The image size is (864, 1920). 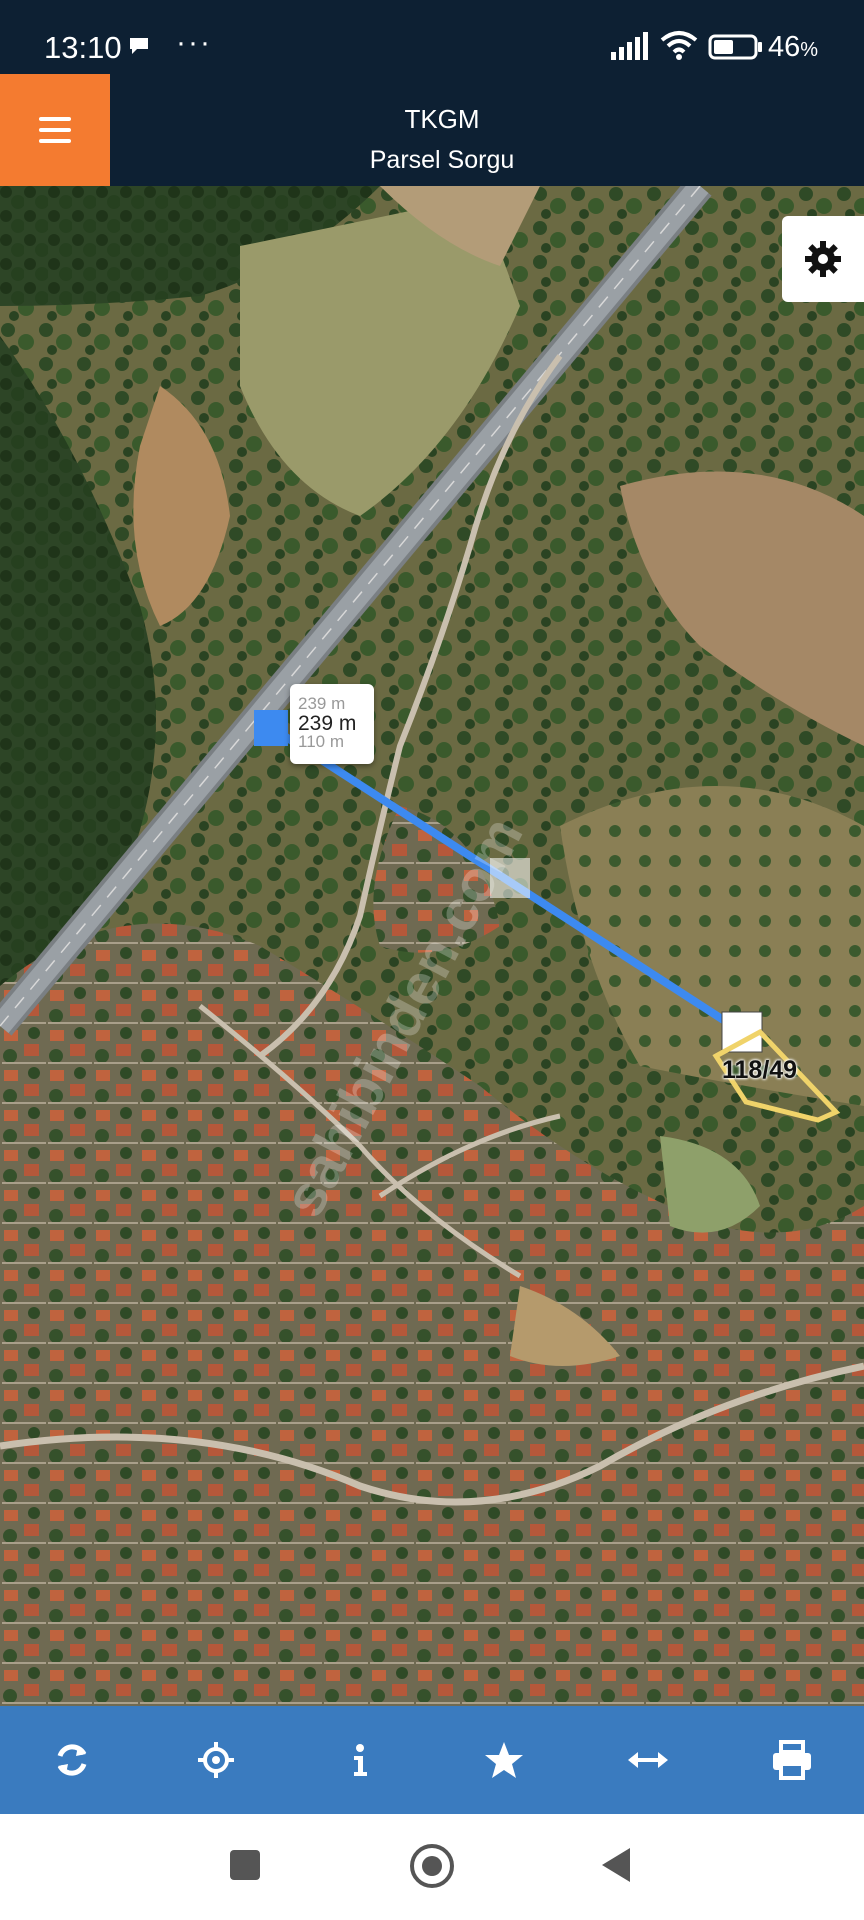 I want to click on gear-icon, so click(x=823, y=259).